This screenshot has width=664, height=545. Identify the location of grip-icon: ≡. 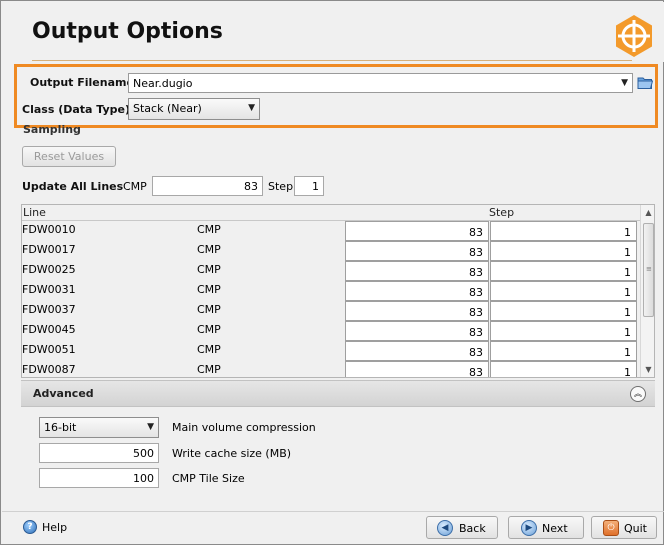
(649, 269).